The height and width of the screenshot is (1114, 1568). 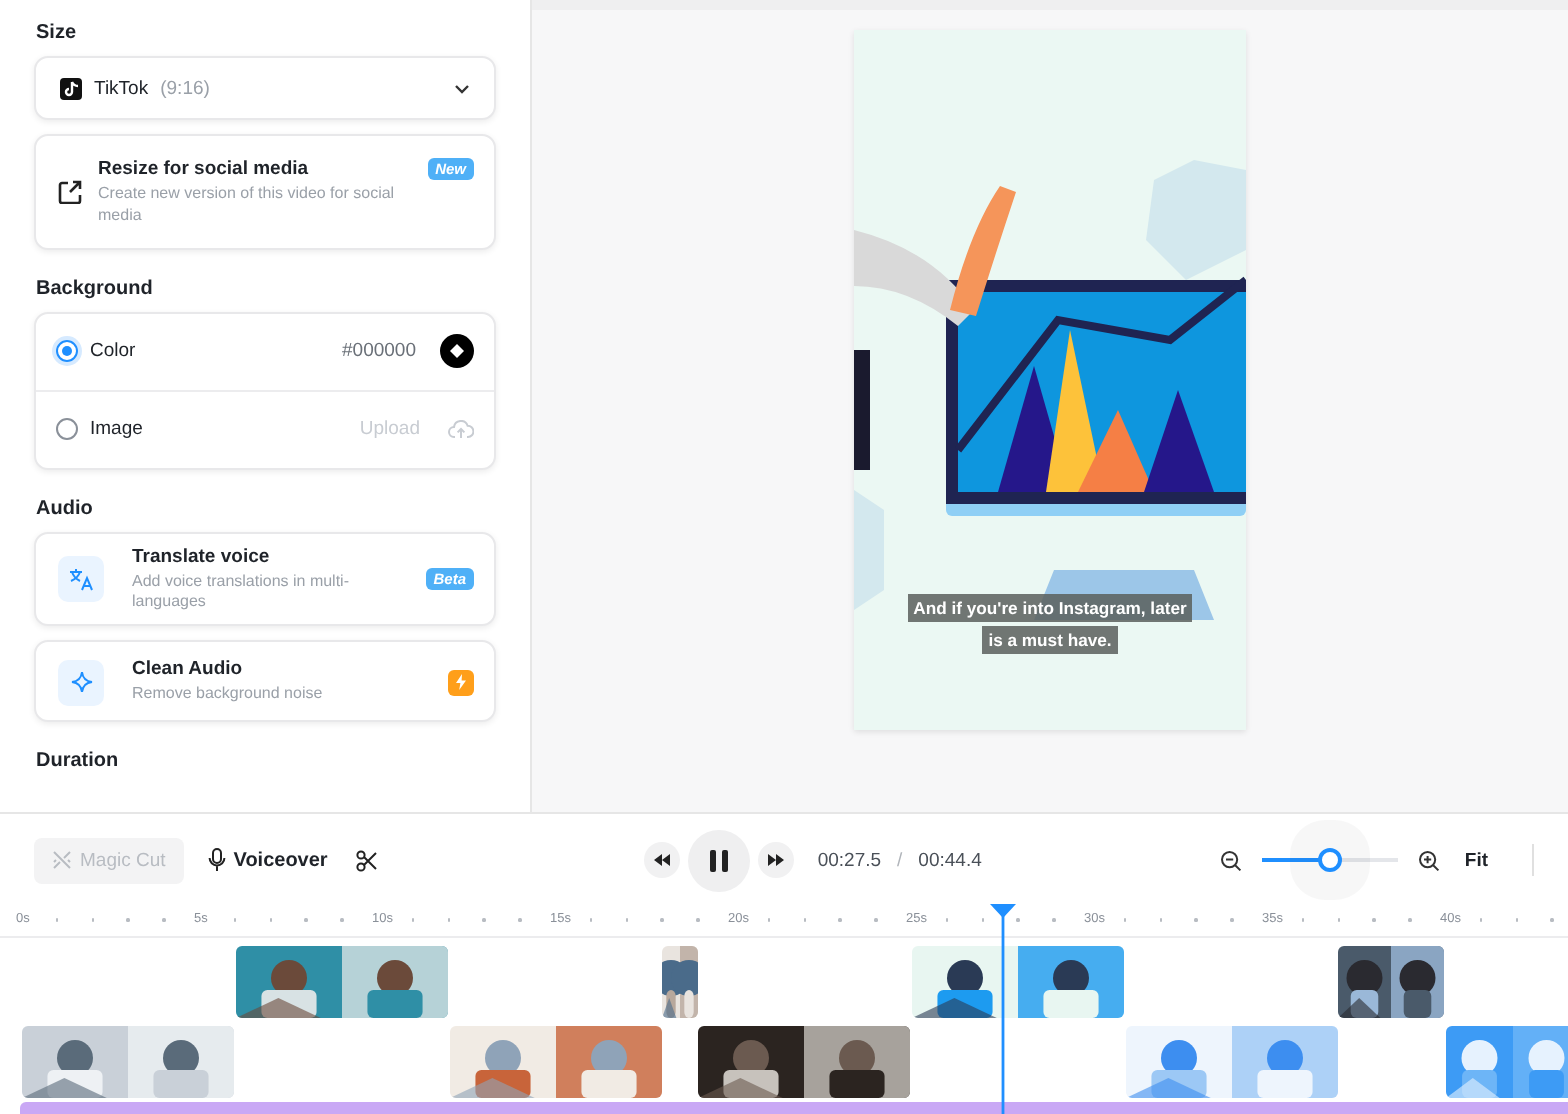 What do you see at coordinates (461, 682) in the screenshot?
I see `lightning-icon` at bounding box center [461, 682].